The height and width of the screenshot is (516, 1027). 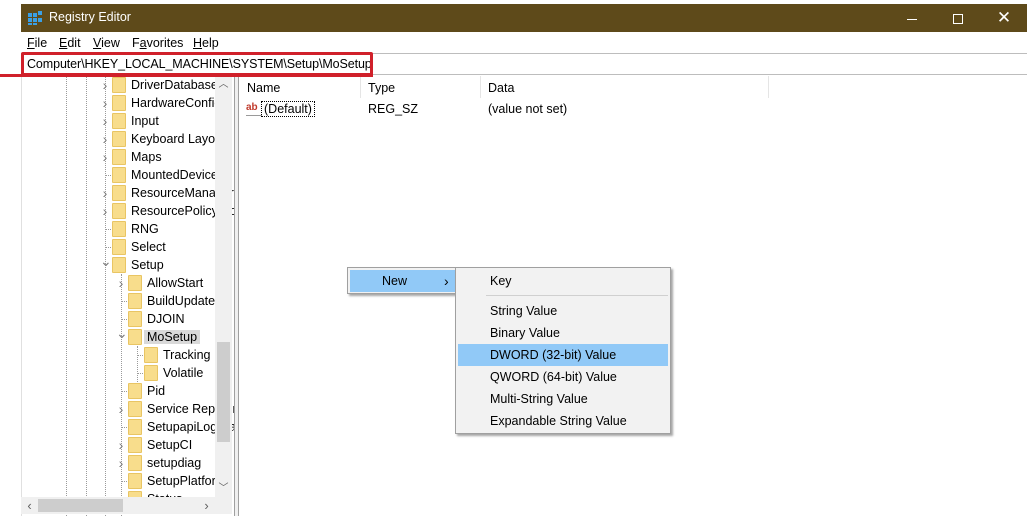 What do you see at coordinates (553, 355) in the screenshot?
I see `menu-item-label: DWORD (32-bit) Value` at bounding box center [553, 355].